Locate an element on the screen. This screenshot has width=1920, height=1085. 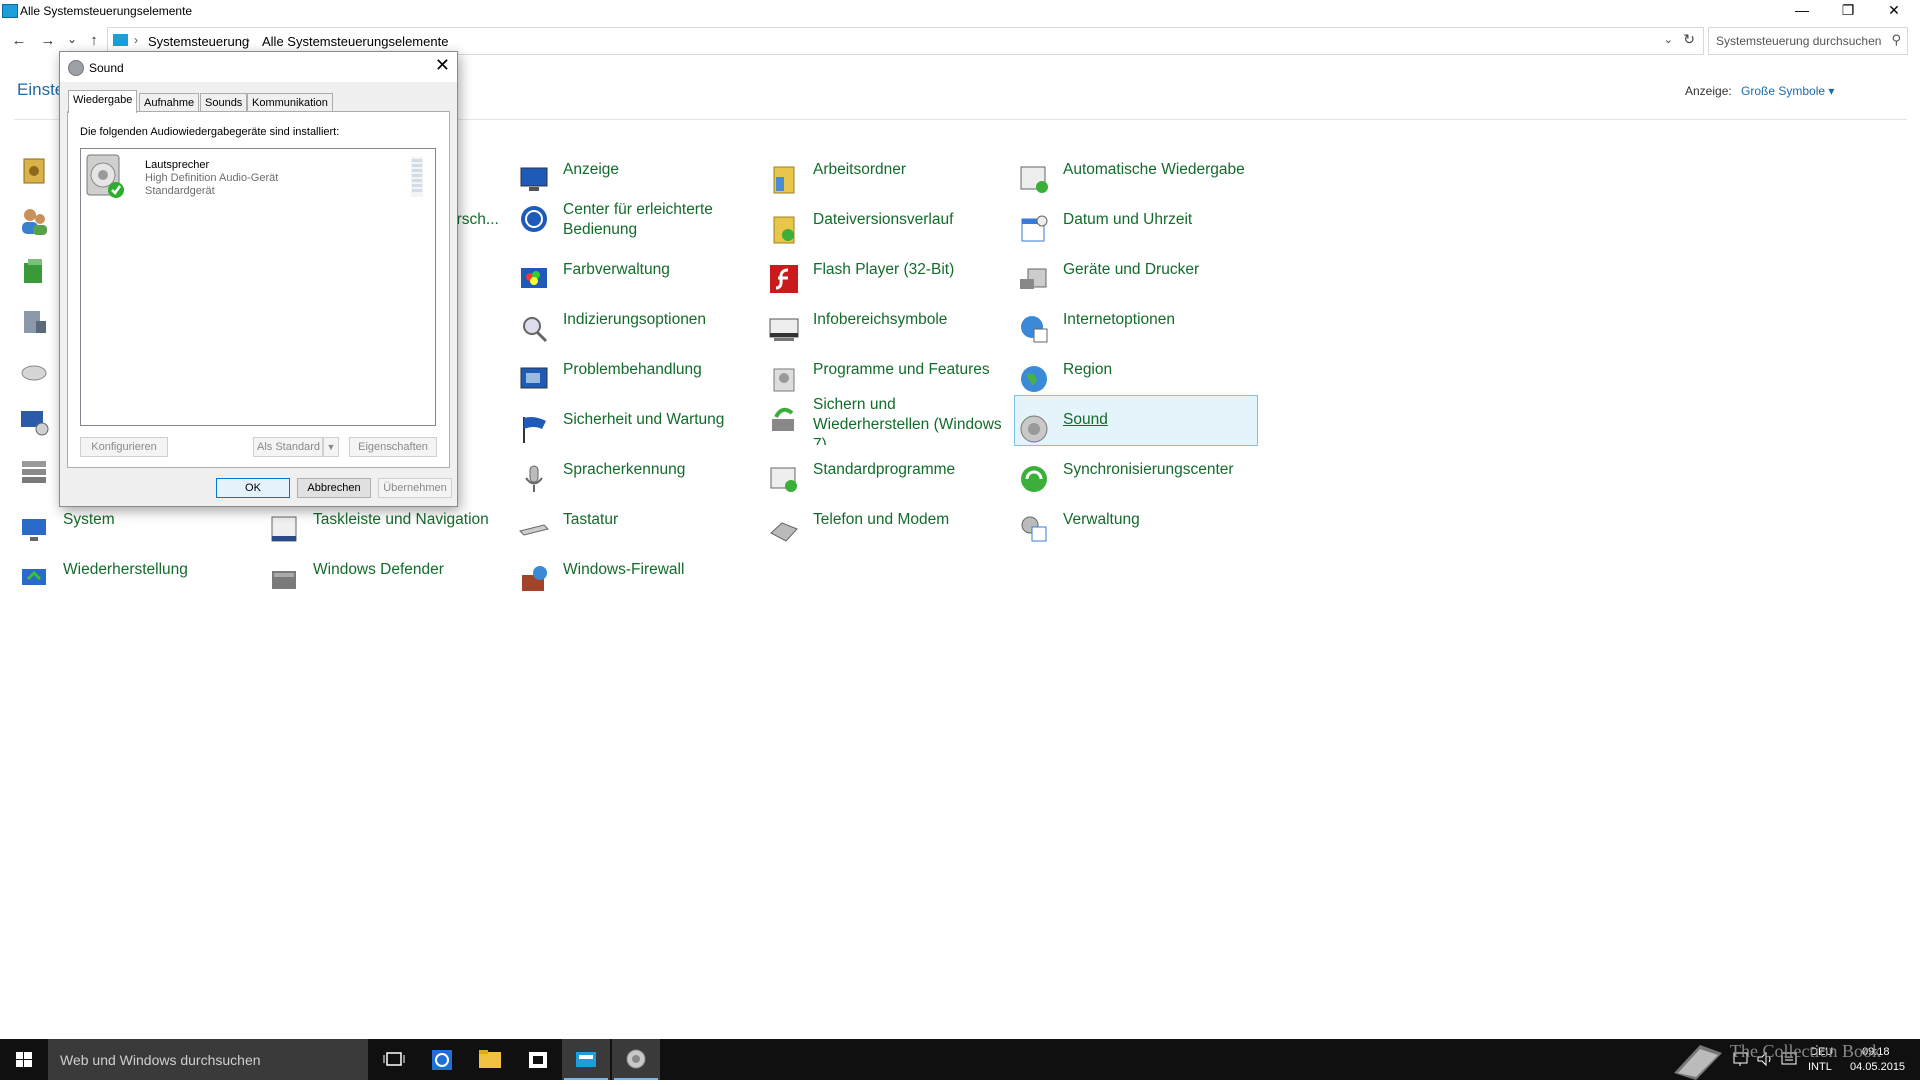
apply-button: Übernehmen is located at coordinates (415, 488).